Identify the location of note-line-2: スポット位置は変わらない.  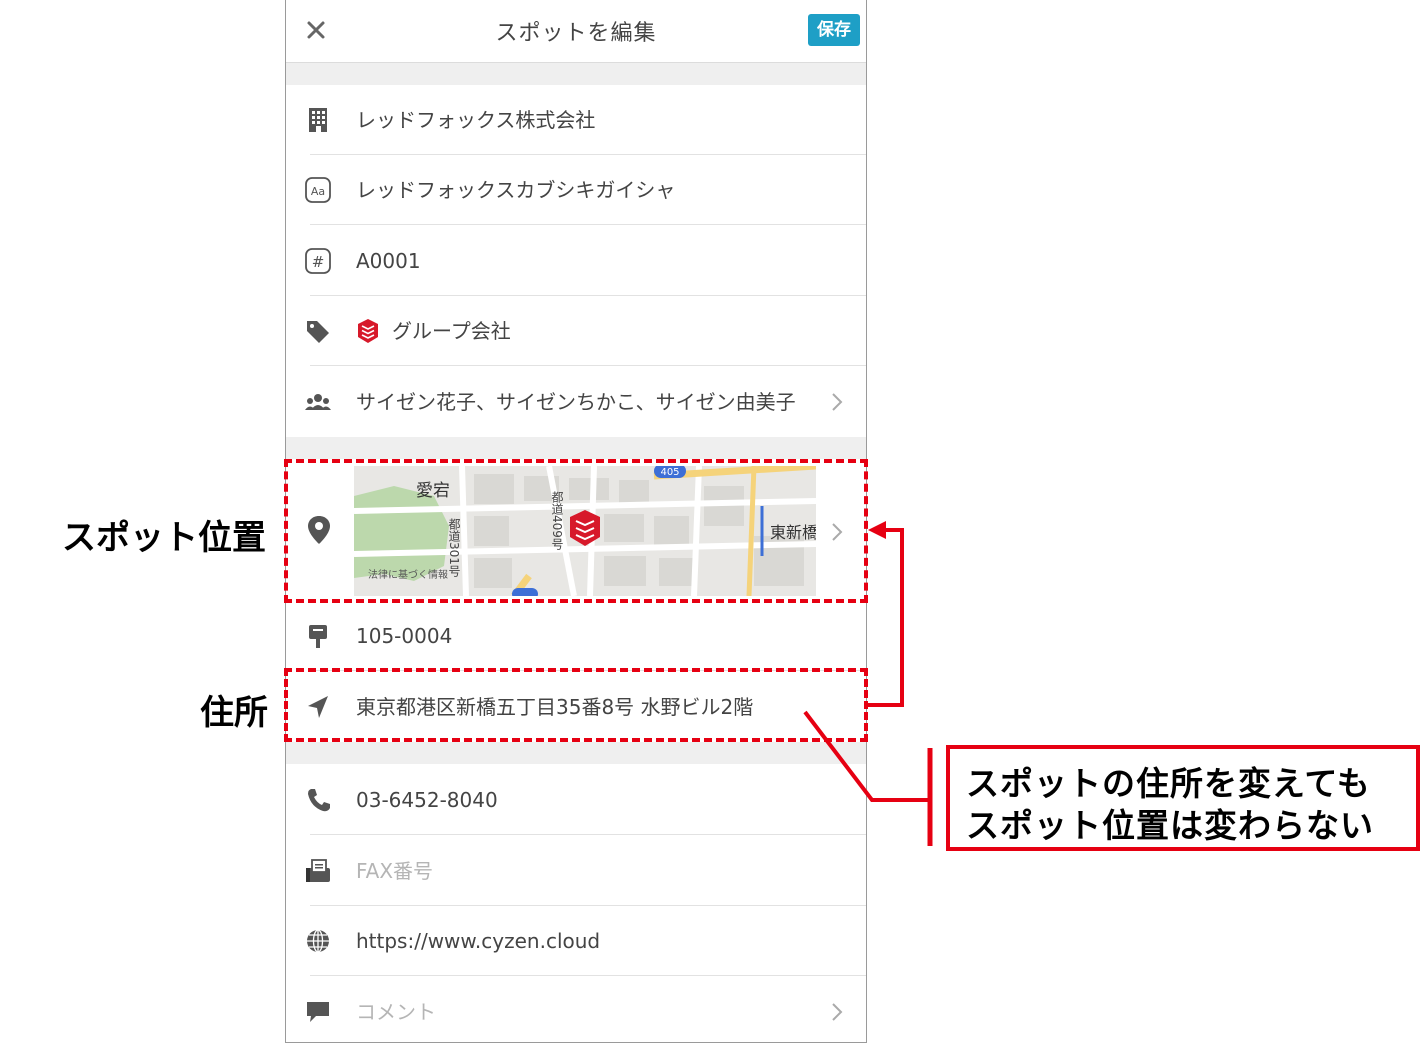
(1170, 825).